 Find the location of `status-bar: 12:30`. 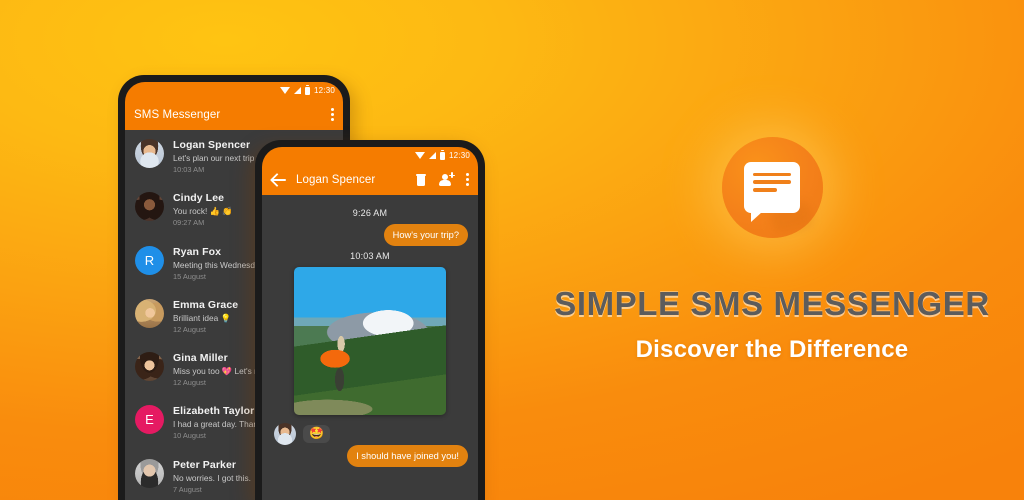

status-bar: 12:30 is located at coordinates (234, 90).